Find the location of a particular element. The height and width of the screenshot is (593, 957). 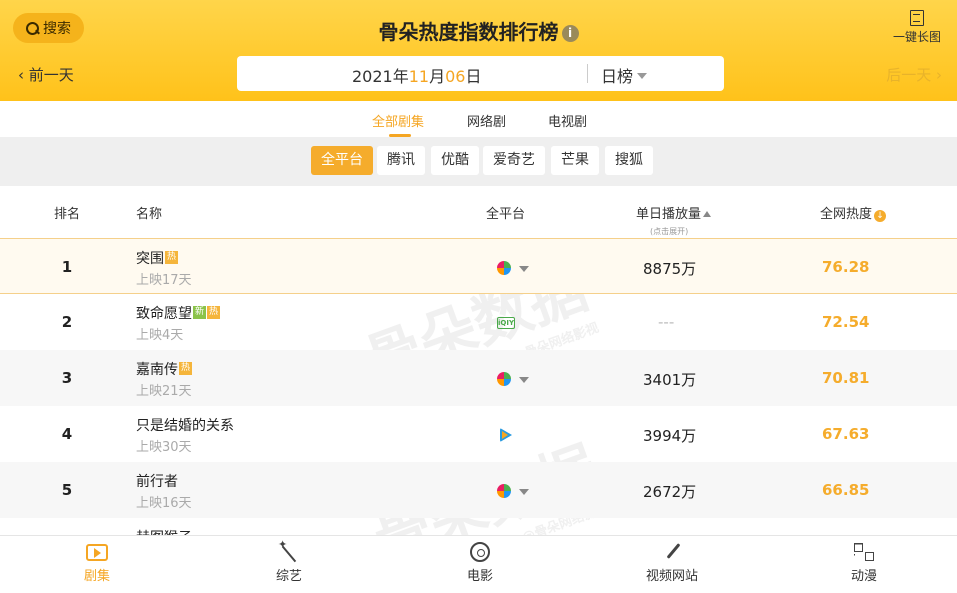

platform-sohu: 搜狐 is located at coordinates (629, 160).